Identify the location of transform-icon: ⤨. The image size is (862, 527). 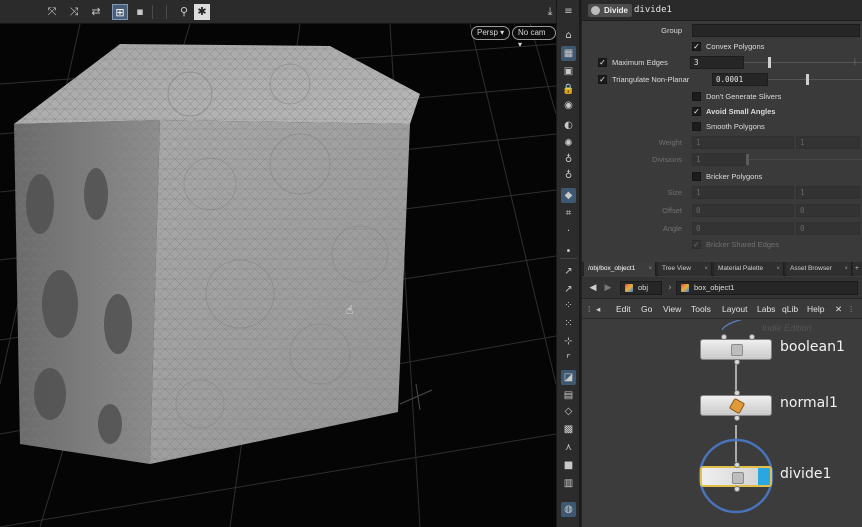
(74, 12).